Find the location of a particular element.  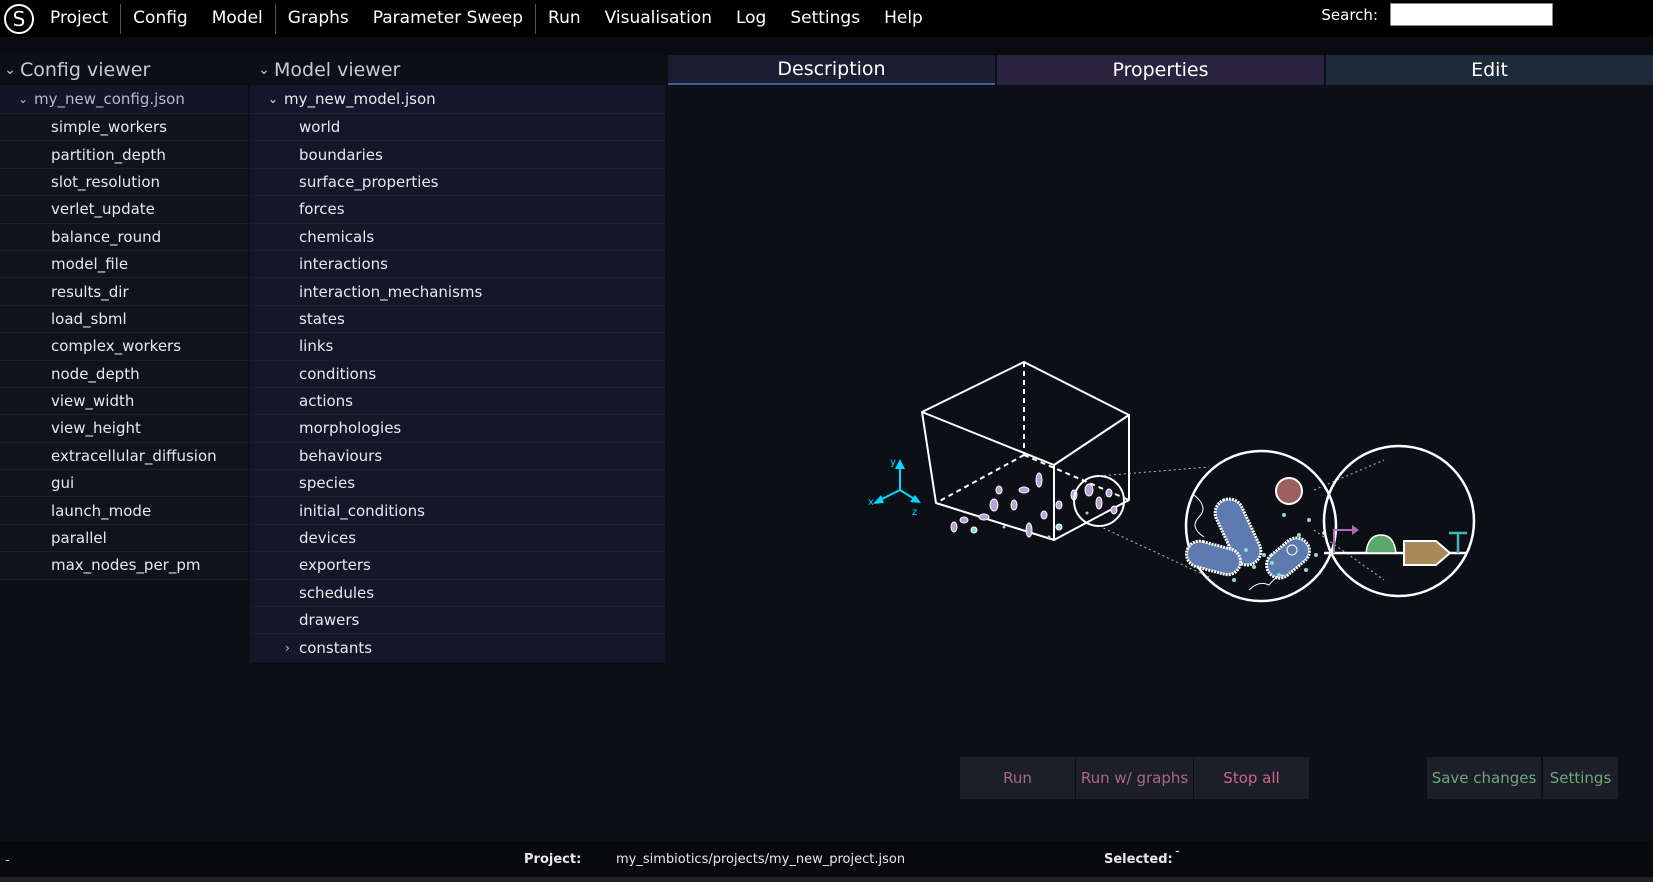

menu-run: Run is located at coordinates (564, 18).